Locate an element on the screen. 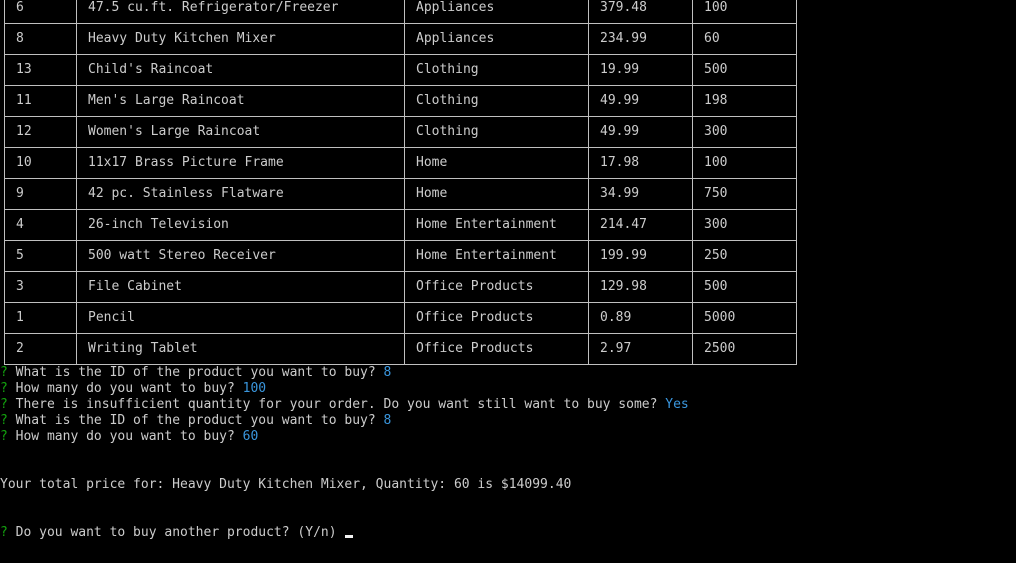 The image size is (1016, 563). prompt-line: ? How many do you want to buy? 60 is located at coordinates (508, 437).